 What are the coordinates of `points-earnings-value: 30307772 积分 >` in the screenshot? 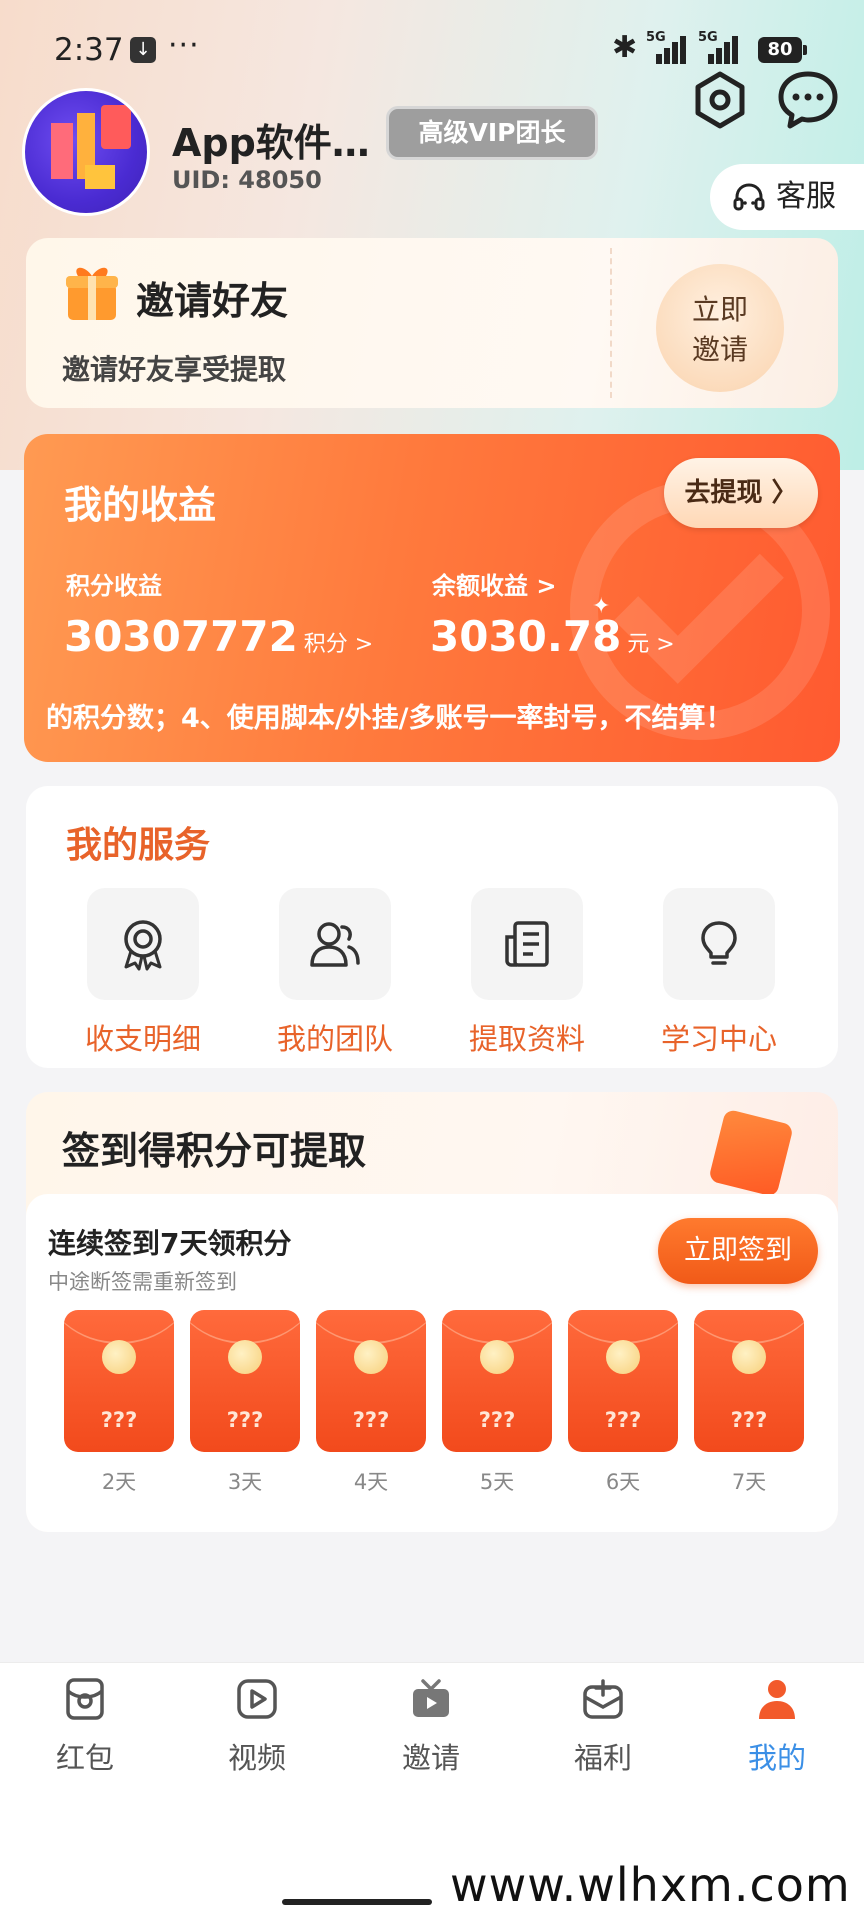 It's located at (218, 636).